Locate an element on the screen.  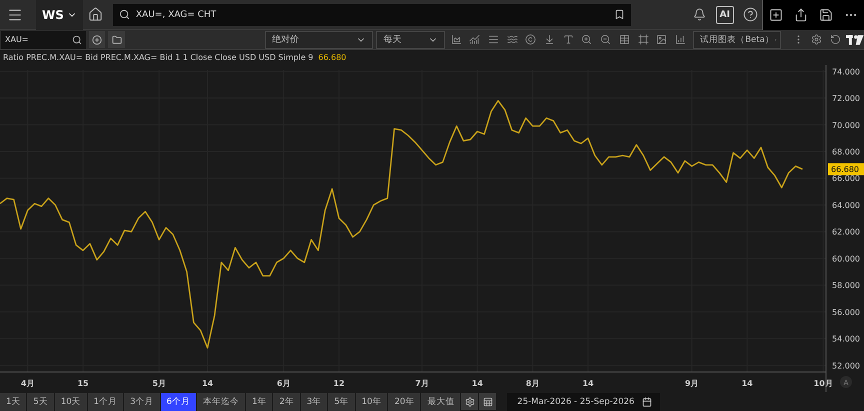
zoom-out-icon is located at coordinates (606, 39).